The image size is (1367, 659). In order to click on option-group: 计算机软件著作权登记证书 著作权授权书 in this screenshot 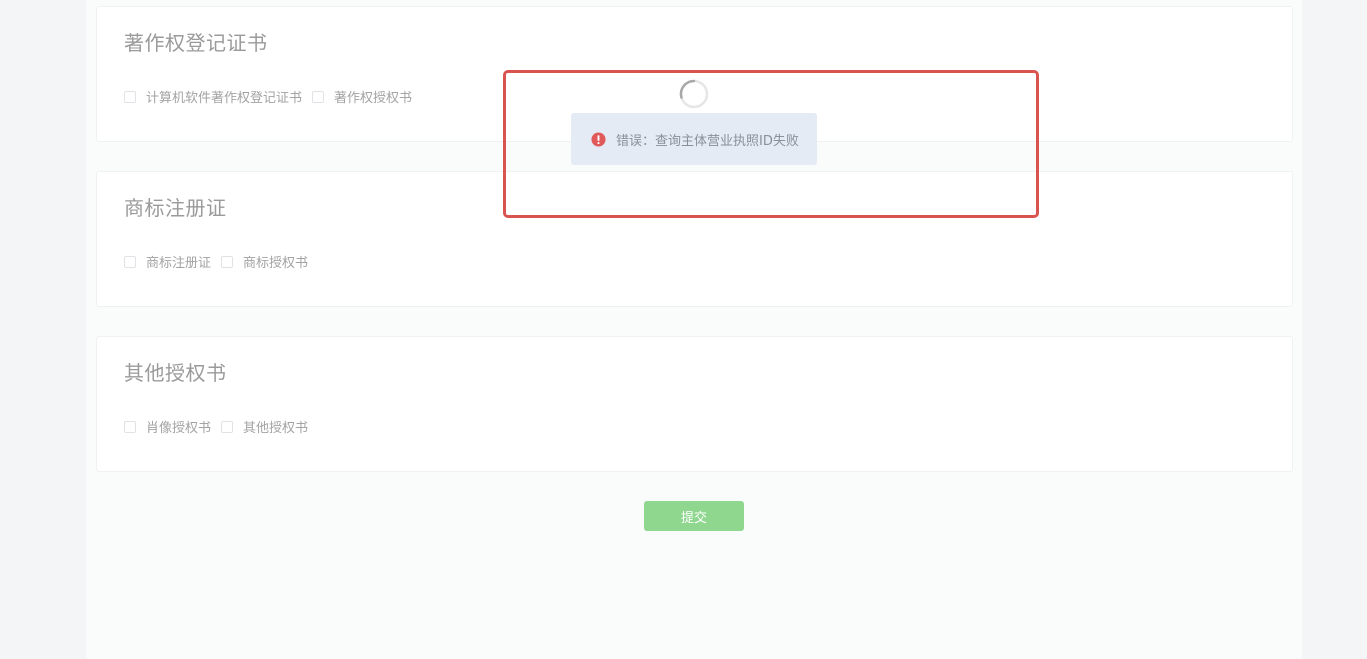, I will do `click(273, 96)`.